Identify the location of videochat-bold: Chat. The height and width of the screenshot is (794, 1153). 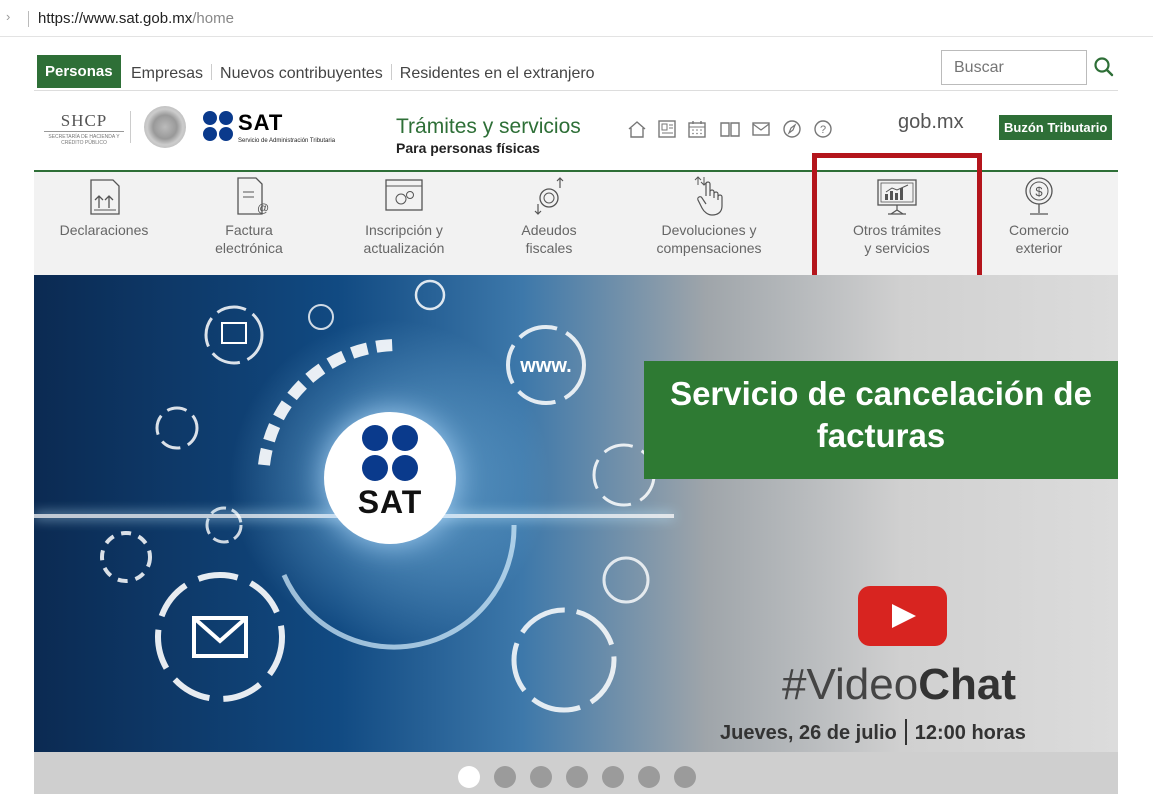
(967, 684).